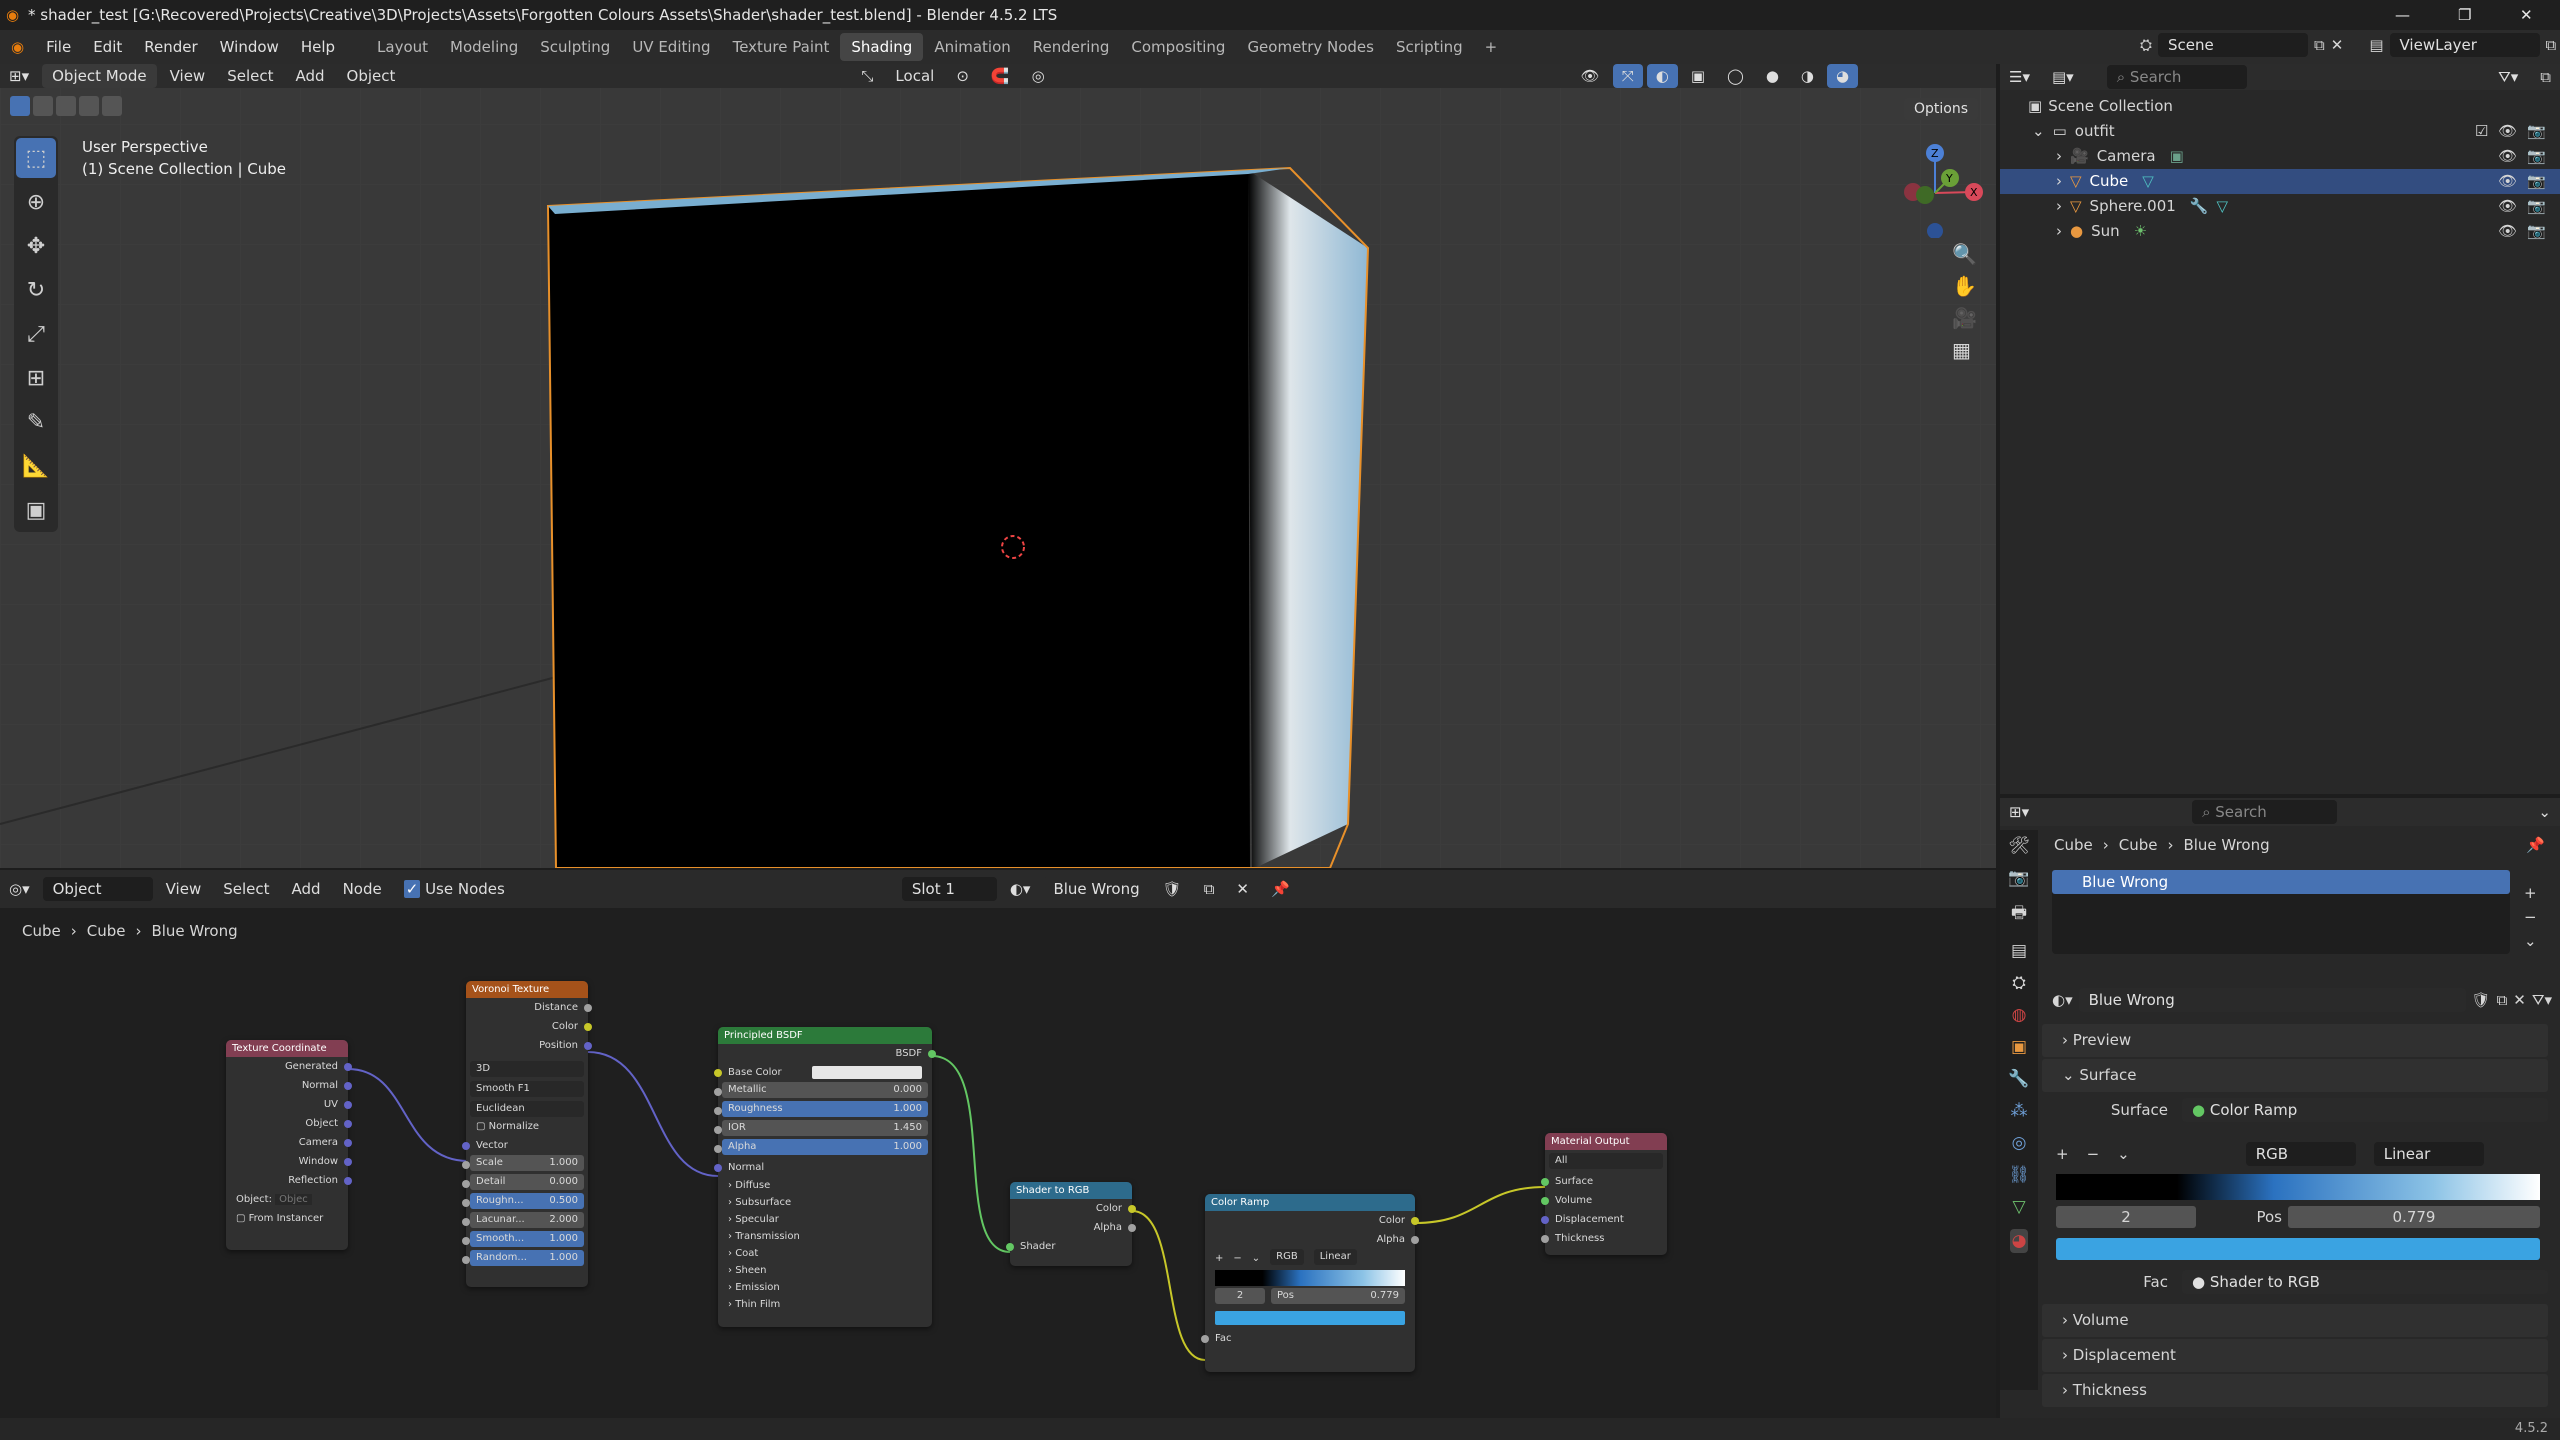  Describe the element at coordinates (2280, 131) in the screenshot. I see `collection-outfit-row: ⌄ ▭ outfit ☑ 👁 📷` at that location.